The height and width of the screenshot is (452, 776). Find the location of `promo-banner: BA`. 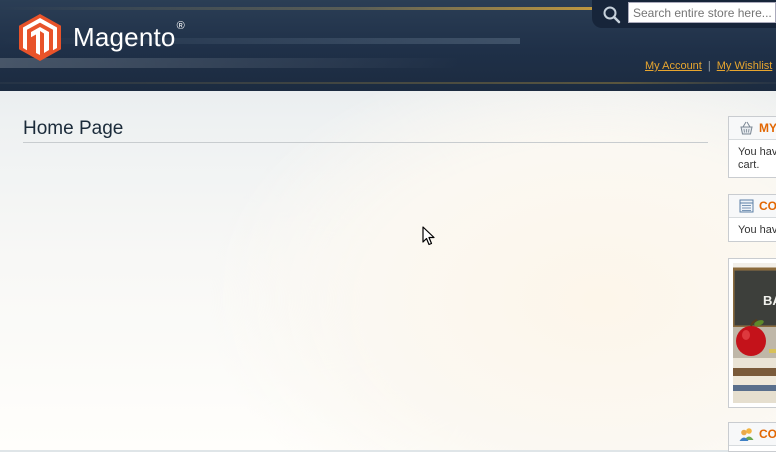

promo-banner: BA is located at coordinates (752, 333).